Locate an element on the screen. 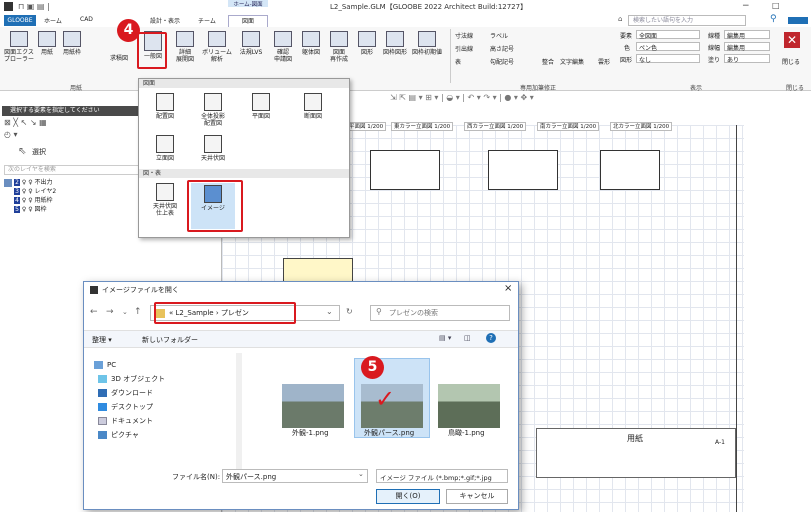 The image size is (811, 512). search-input: 検索したい語句を入力 is located at coordinates (687, 20).